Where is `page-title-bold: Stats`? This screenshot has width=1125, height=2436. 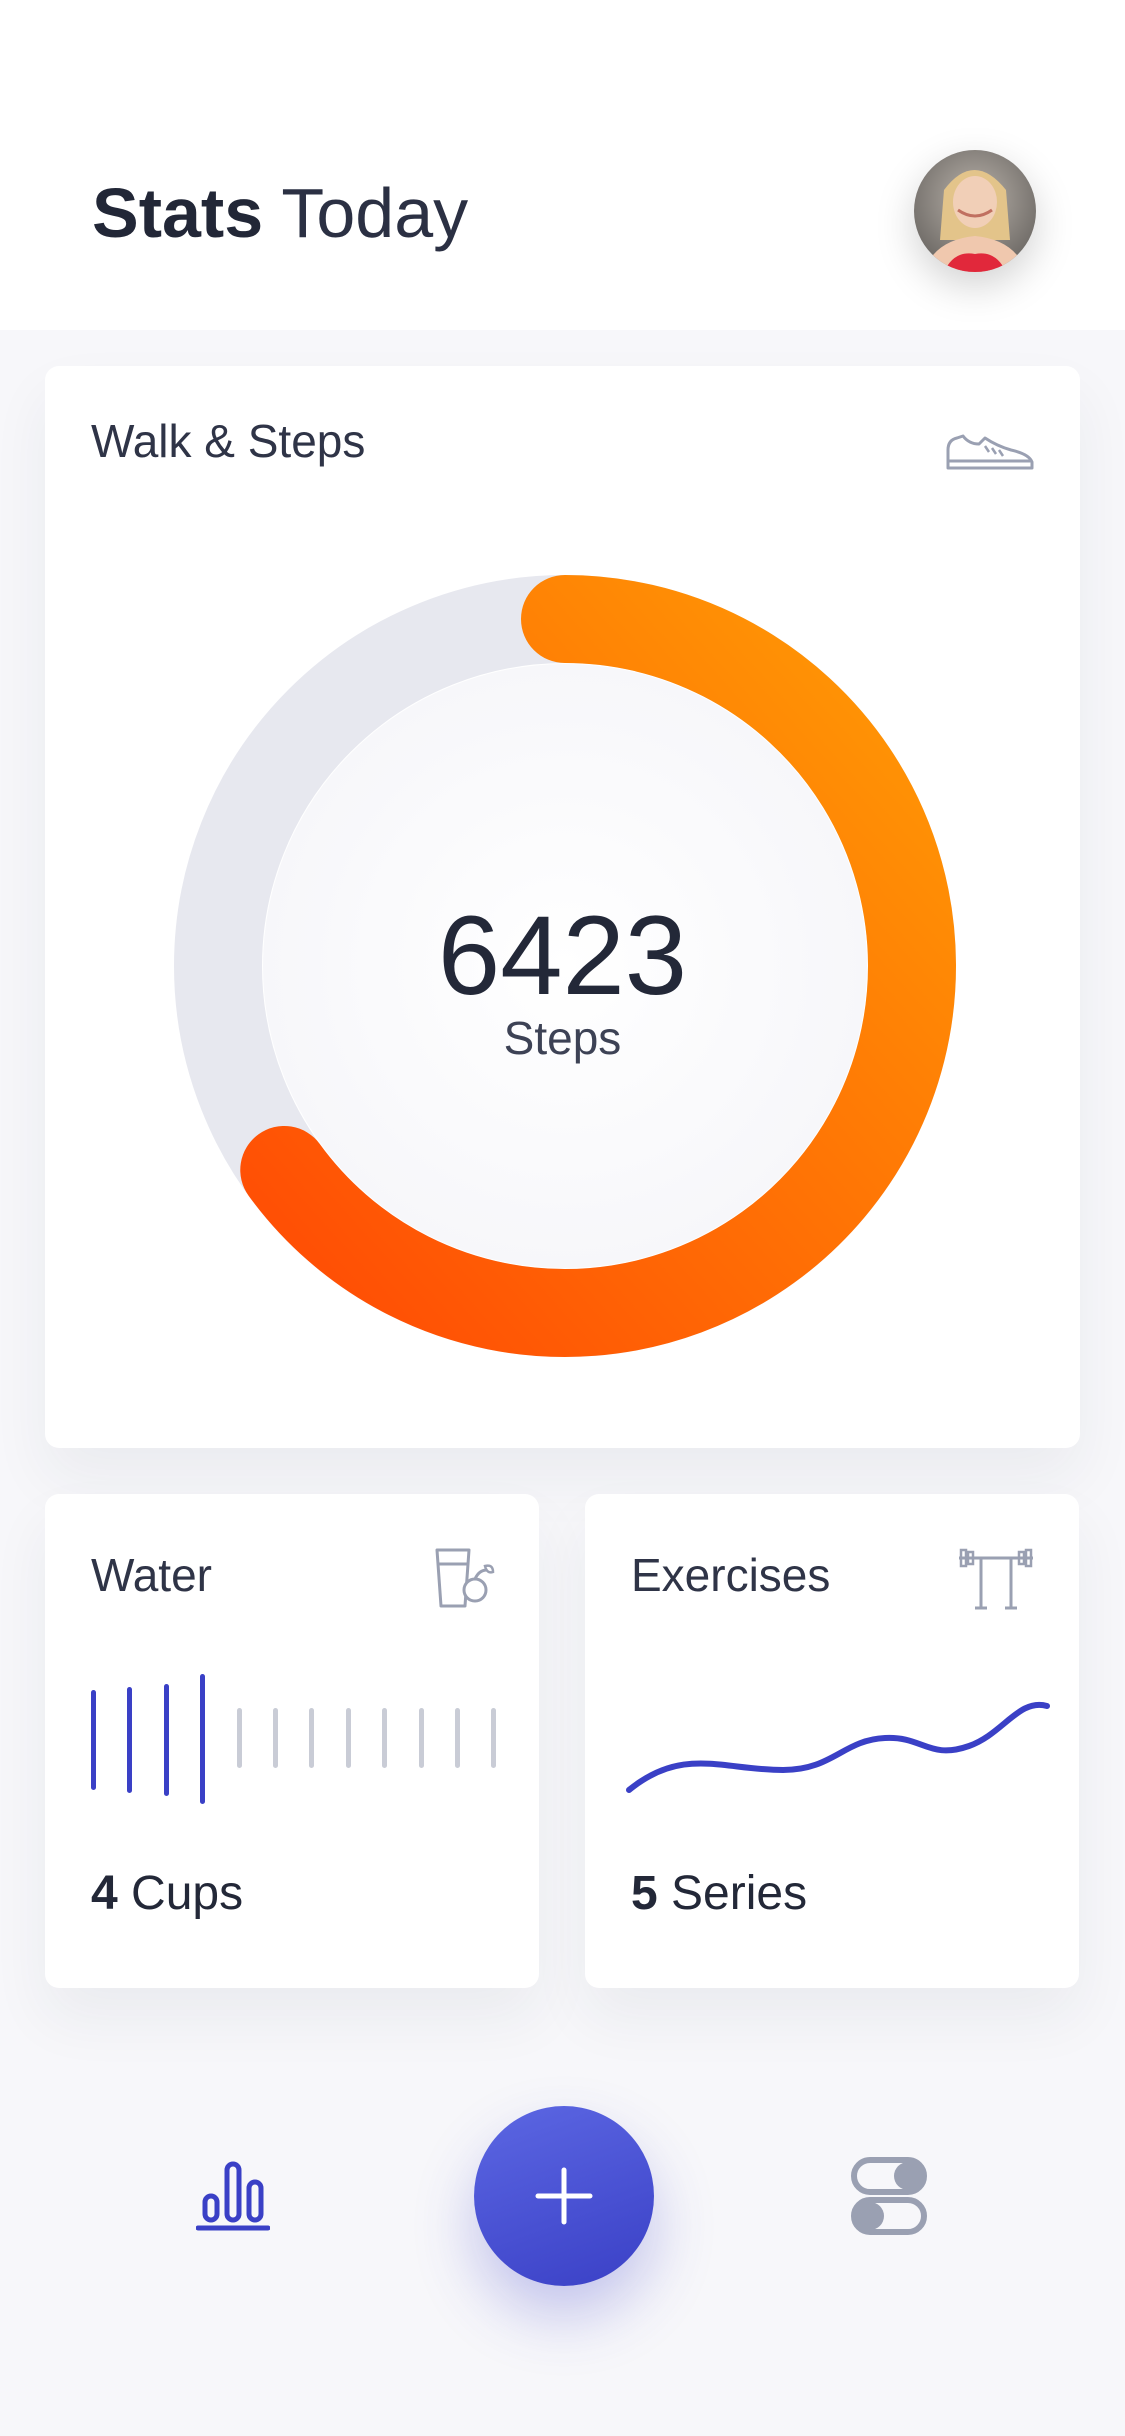 page-title-bold: Stats is located at coordinates (178, 213).